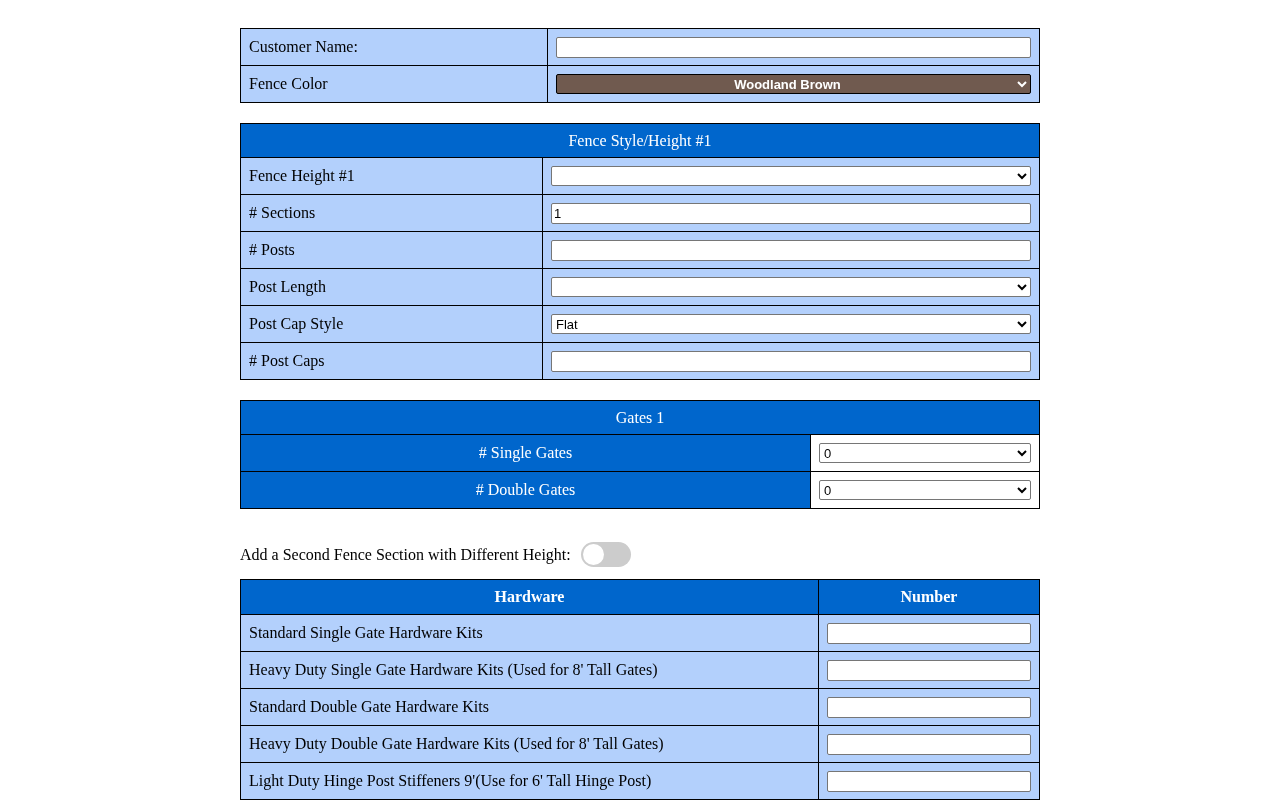 This screenshot has width=1280, height=800. Describe the element at coordinates (791, 324) in the screenshot. I see `dropdown: Flat` at that location.